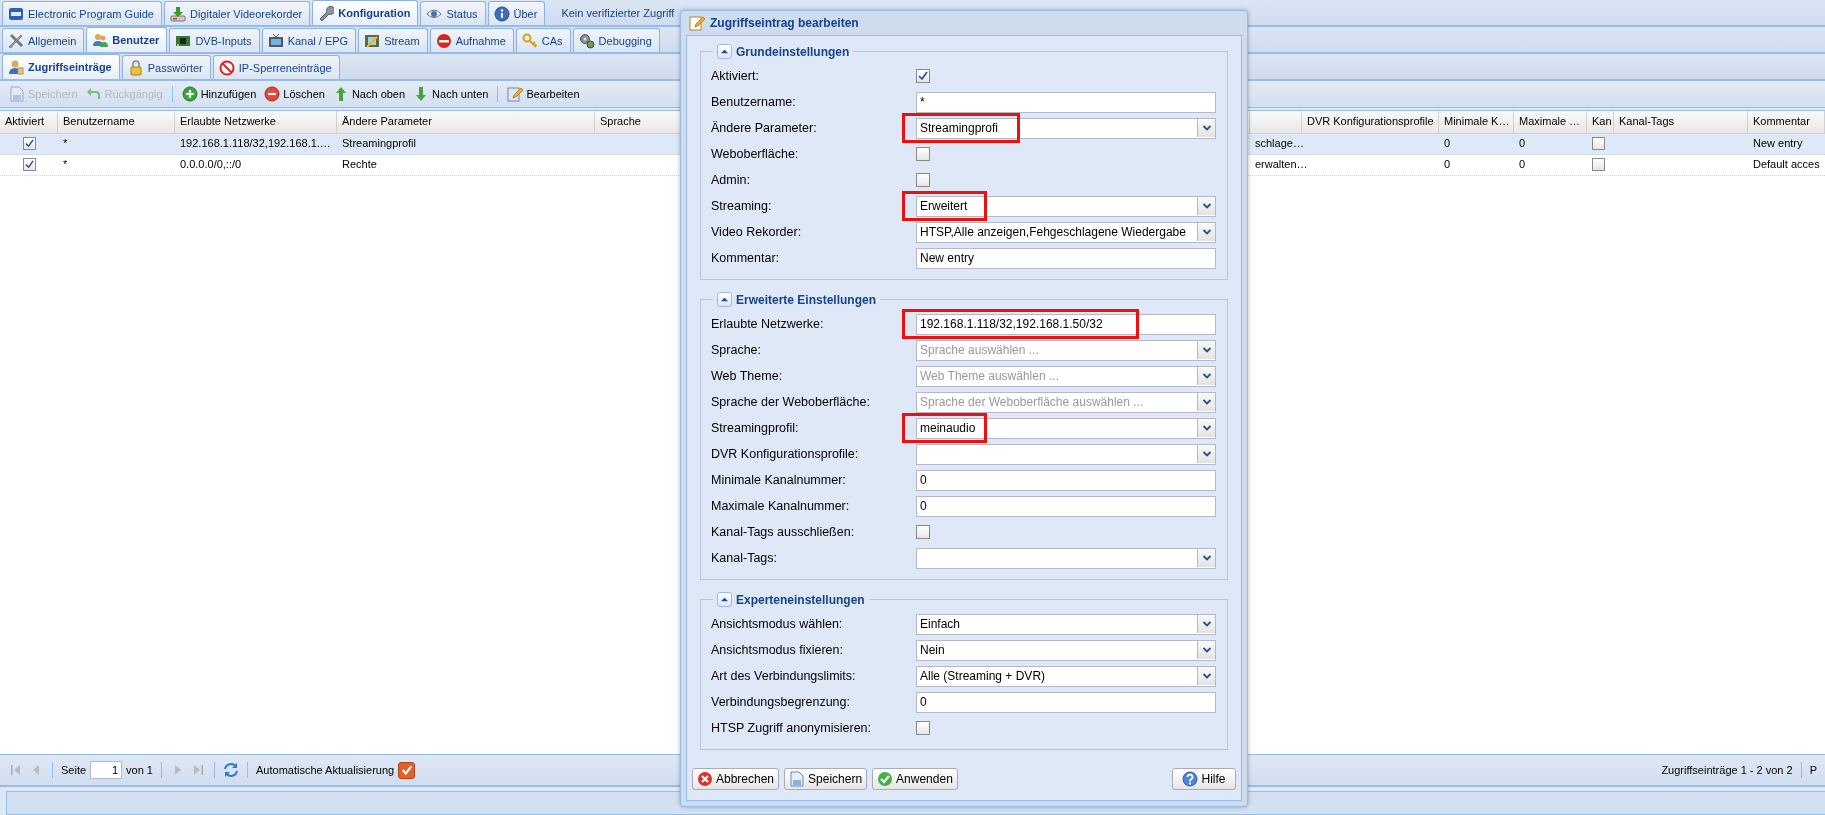 This screenshot has width=1825, height=815. What do you see at coordinates (779, 480) in the screenshot?
I see `field-label: Minimale Kanalnummer:` at bounding box center [779, 480].